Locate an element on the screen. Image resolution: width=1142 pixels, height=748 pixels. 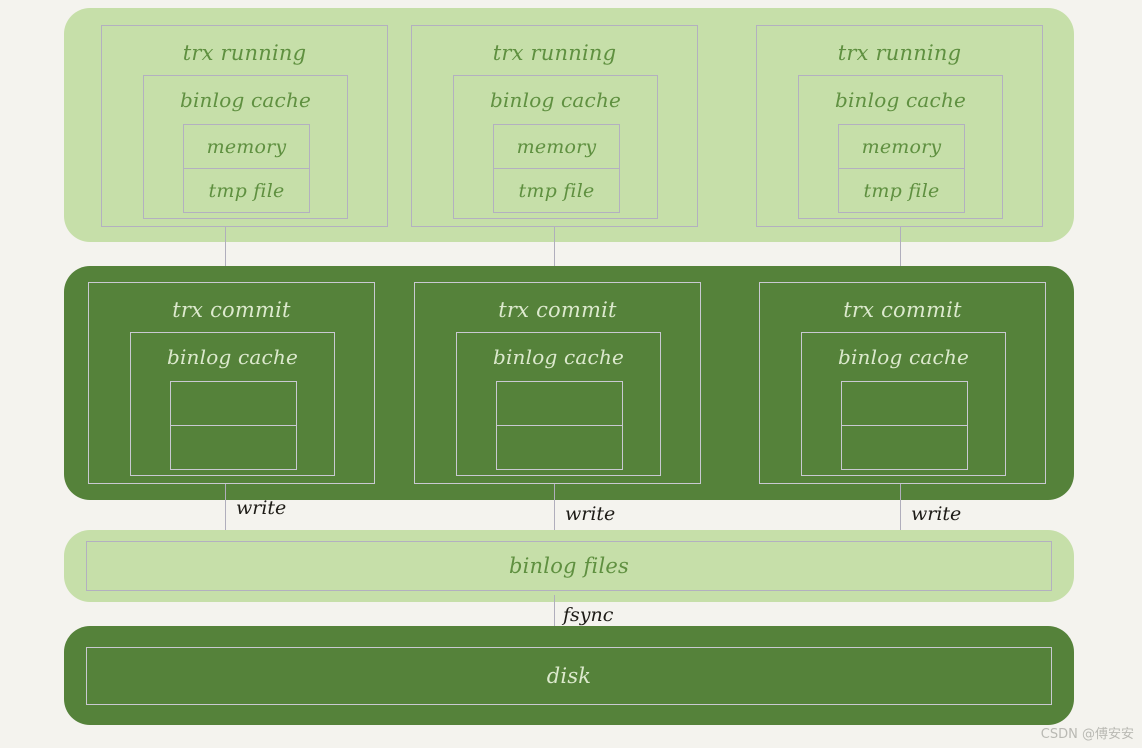
binlog-files-box: binlog files is located at coordinates (569, 566).